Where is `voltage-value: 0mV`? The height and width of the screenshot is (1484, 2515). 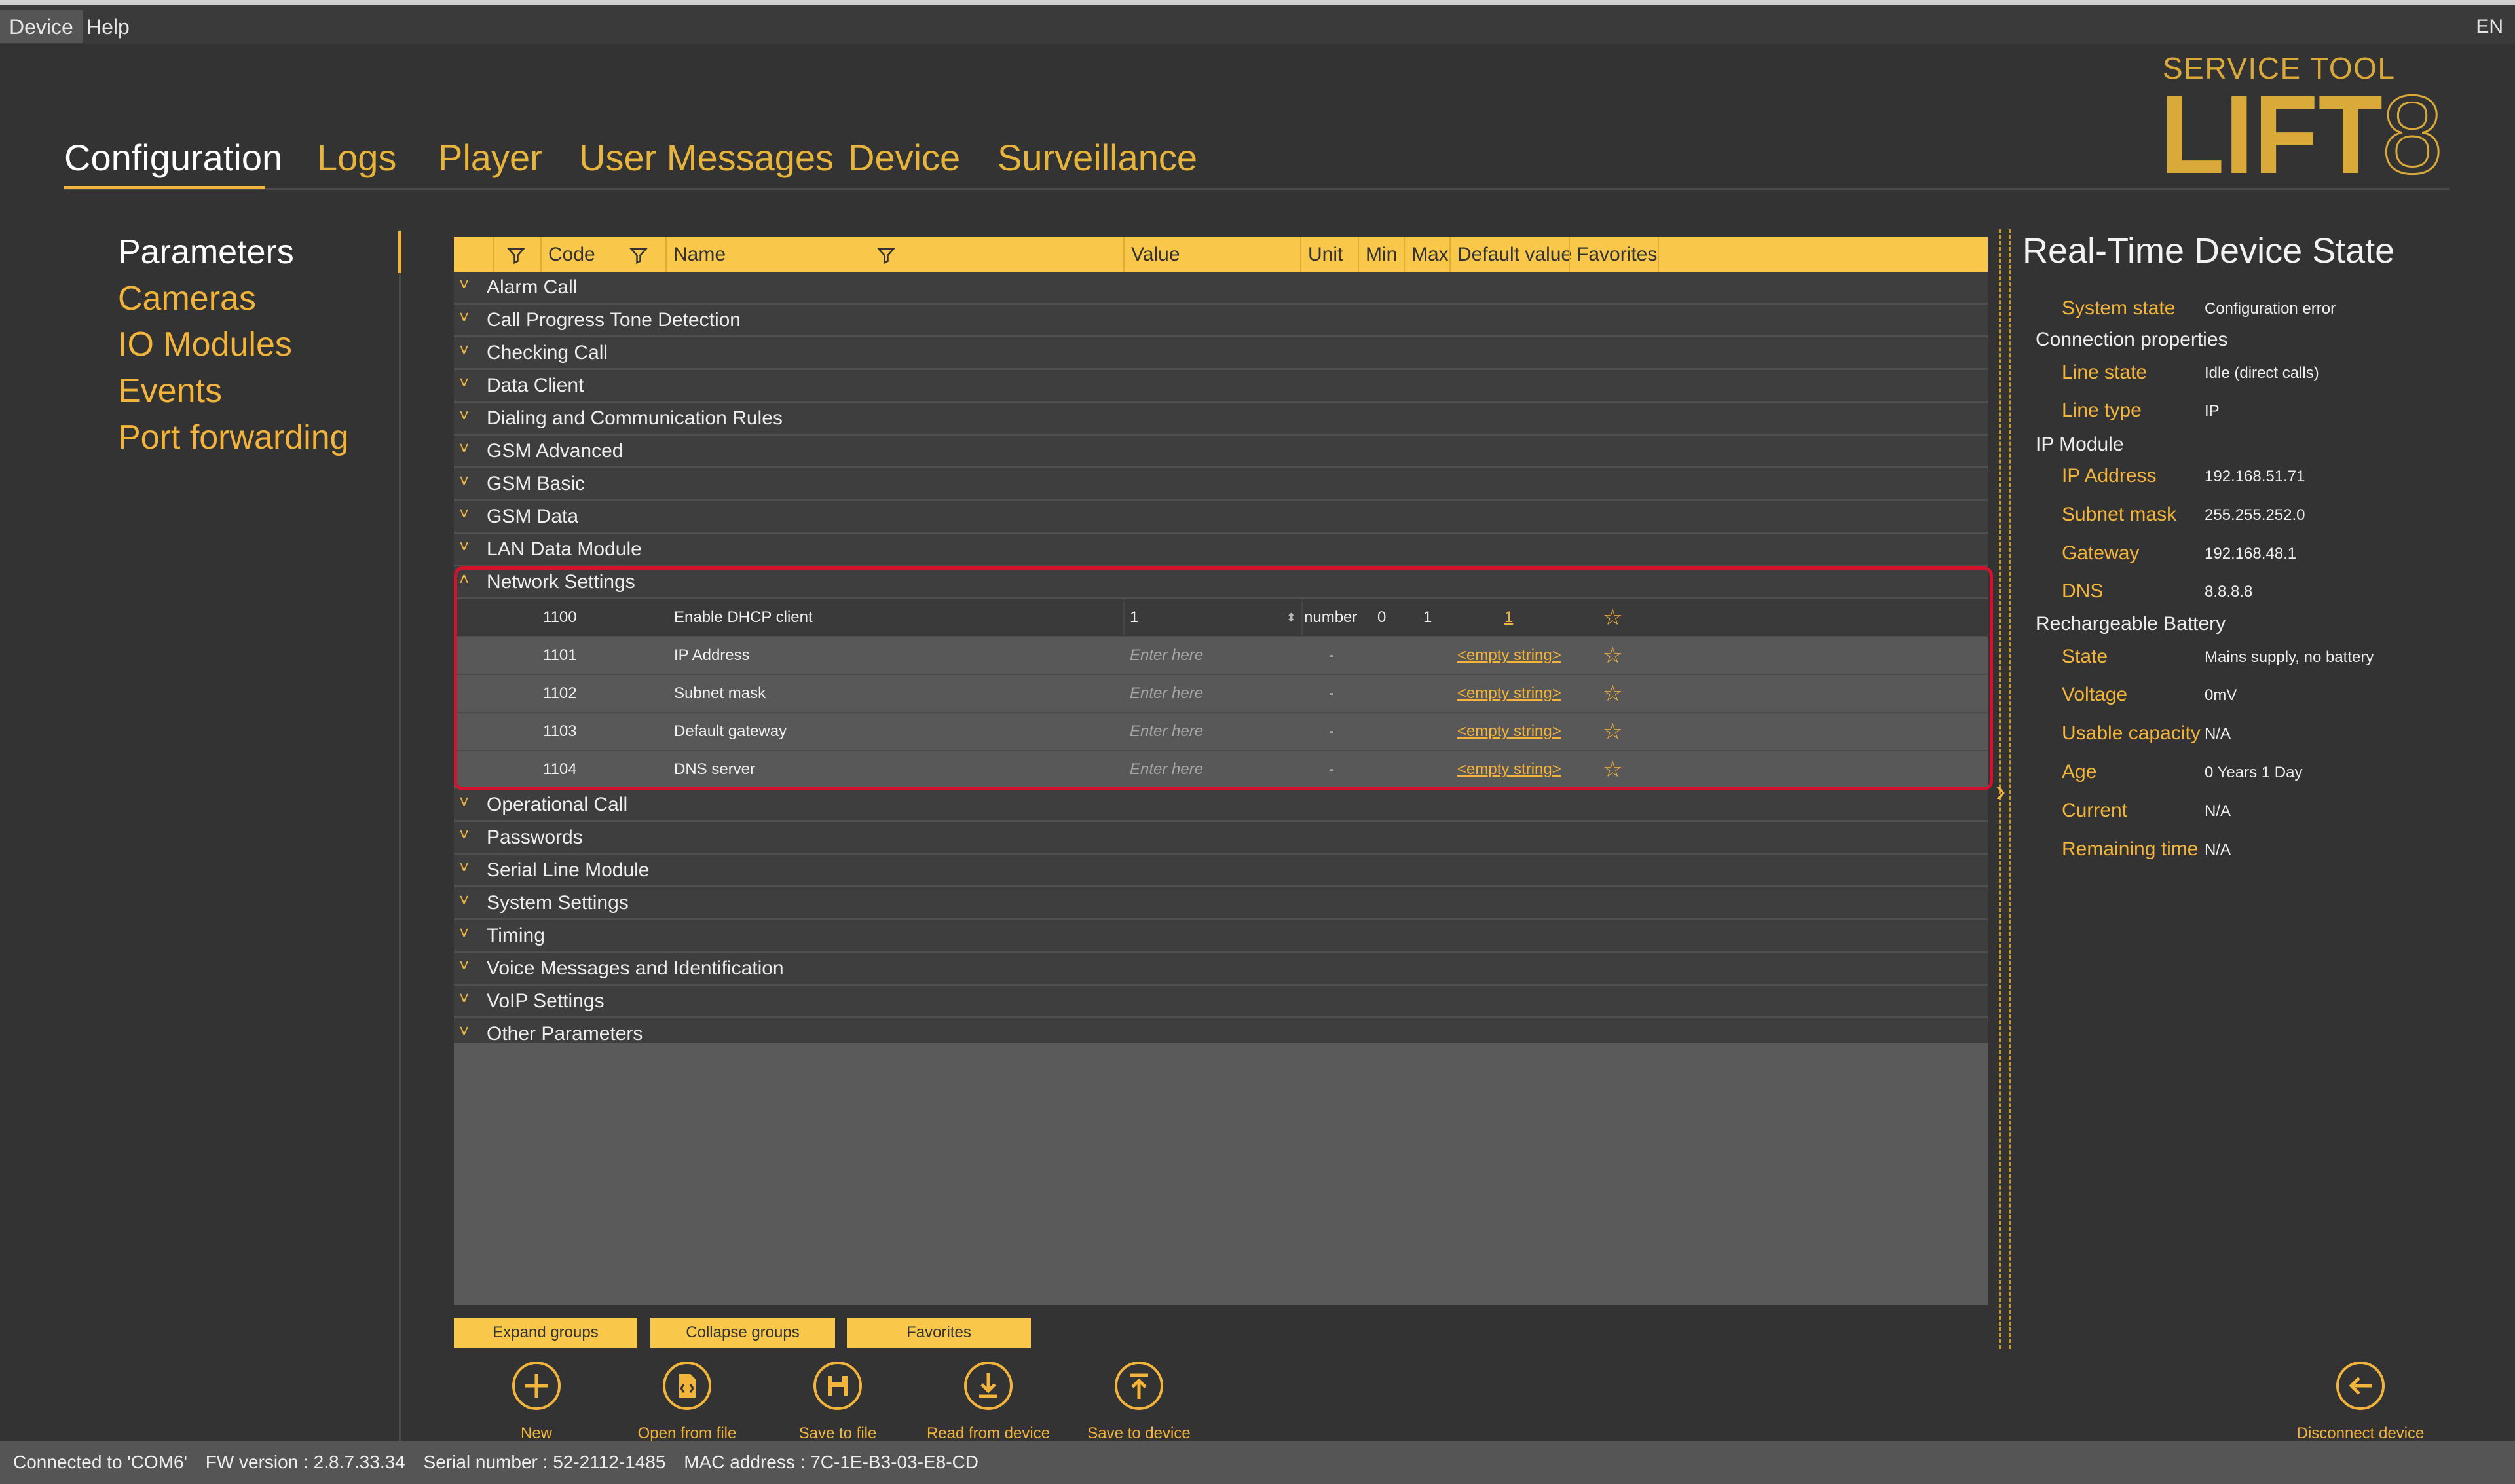 voltage-value: 0mV is located at coordinates (2221, 695).